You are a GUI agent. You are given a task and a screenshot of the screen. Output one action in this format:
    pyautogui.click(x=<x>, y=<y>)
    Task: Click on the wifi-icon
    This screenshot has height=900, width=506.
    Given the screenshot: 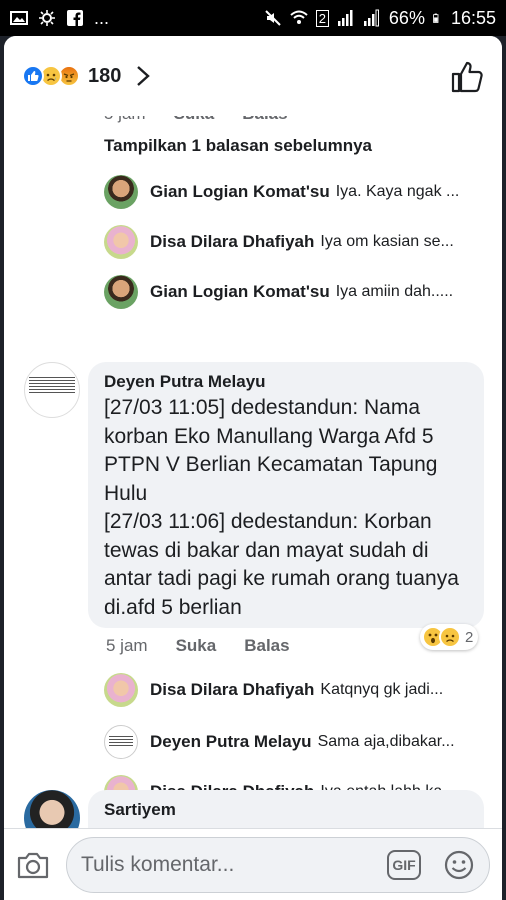 What is the action you would take?
    pyautogui.click(x=299, y=17)
    